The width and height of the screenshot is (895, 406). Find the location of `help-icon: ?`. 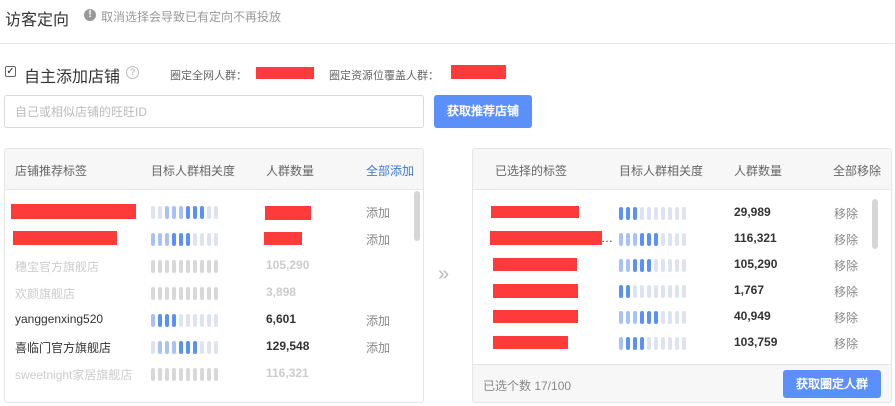

help-icon: ? is located at coordinates (132, 72).